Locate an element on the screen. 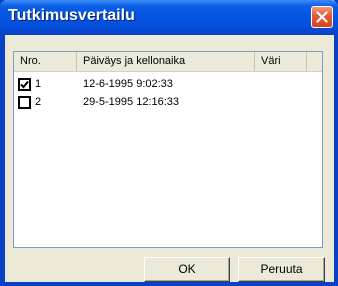 The image size is (338, 286). column-header-color: Väri is located at coordinates (281, 61).